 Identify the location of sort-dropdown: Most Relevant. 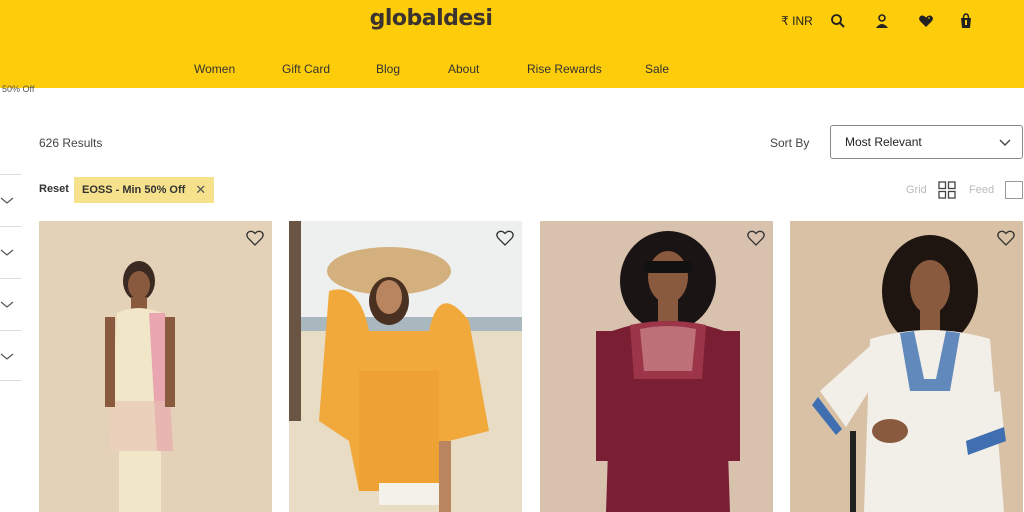
(926, 142).